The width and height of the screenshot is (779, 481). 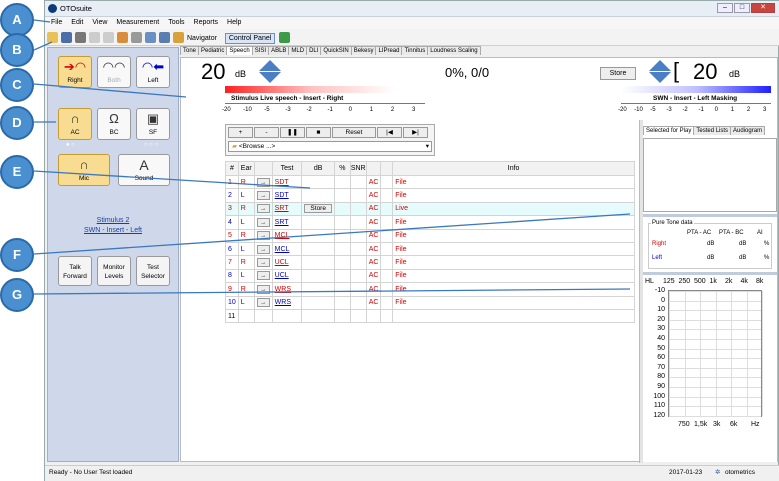 What do you see at coordinates (332, 234) in the screenshot?
I see `callout-f-line` at bounding box center [332, 234].